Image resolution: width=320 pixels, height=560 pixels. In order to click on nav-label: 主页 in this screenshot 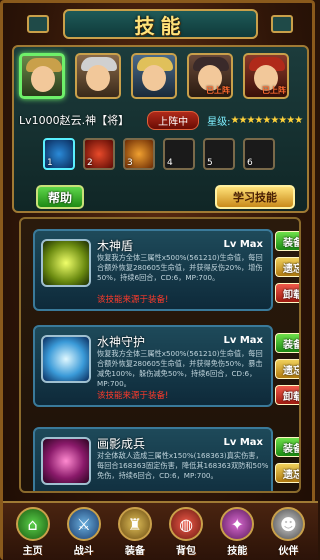, I will do `click(32, 551)`.